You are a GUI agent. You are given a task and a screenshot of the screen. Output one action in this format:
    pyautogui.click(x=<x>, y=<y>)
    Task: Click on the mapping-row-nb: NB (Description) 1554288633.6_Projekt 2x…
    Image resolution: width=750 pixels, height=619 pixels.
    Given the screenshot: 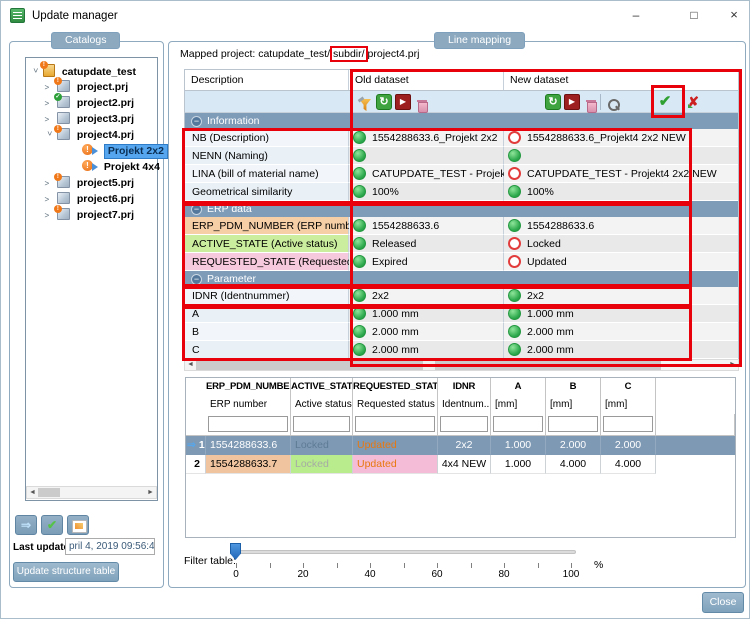 What is the action you would take?
    pyautogui.click(x=461, y=138)
    